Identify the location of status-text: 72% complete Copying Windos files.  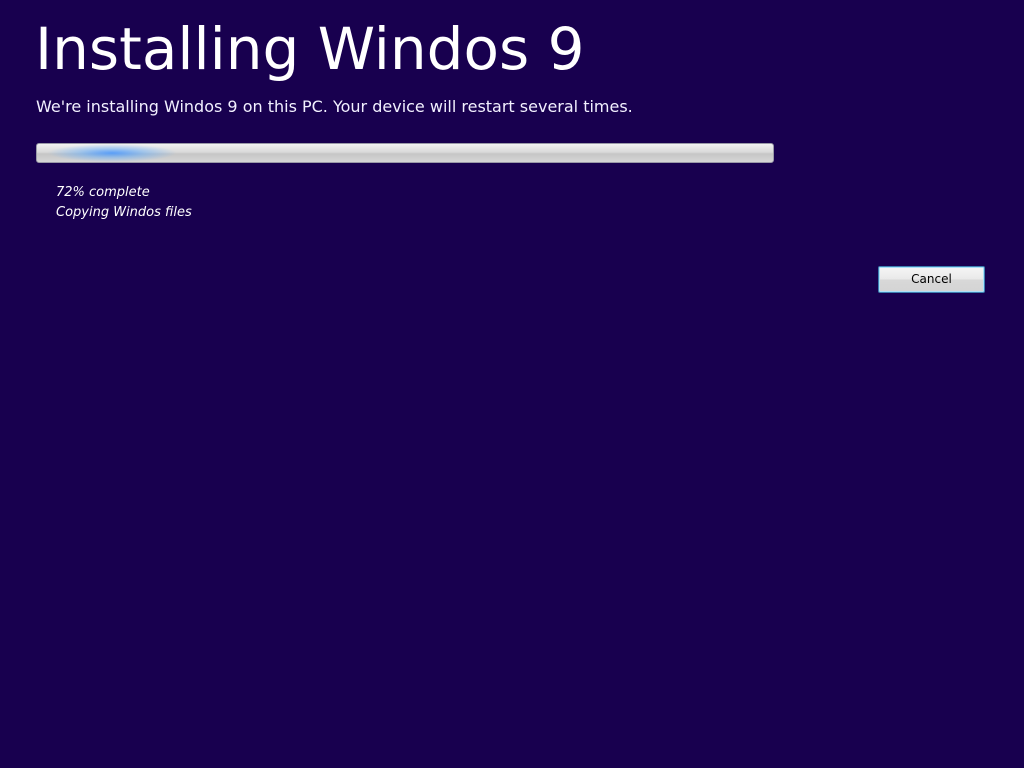
(124, 203).